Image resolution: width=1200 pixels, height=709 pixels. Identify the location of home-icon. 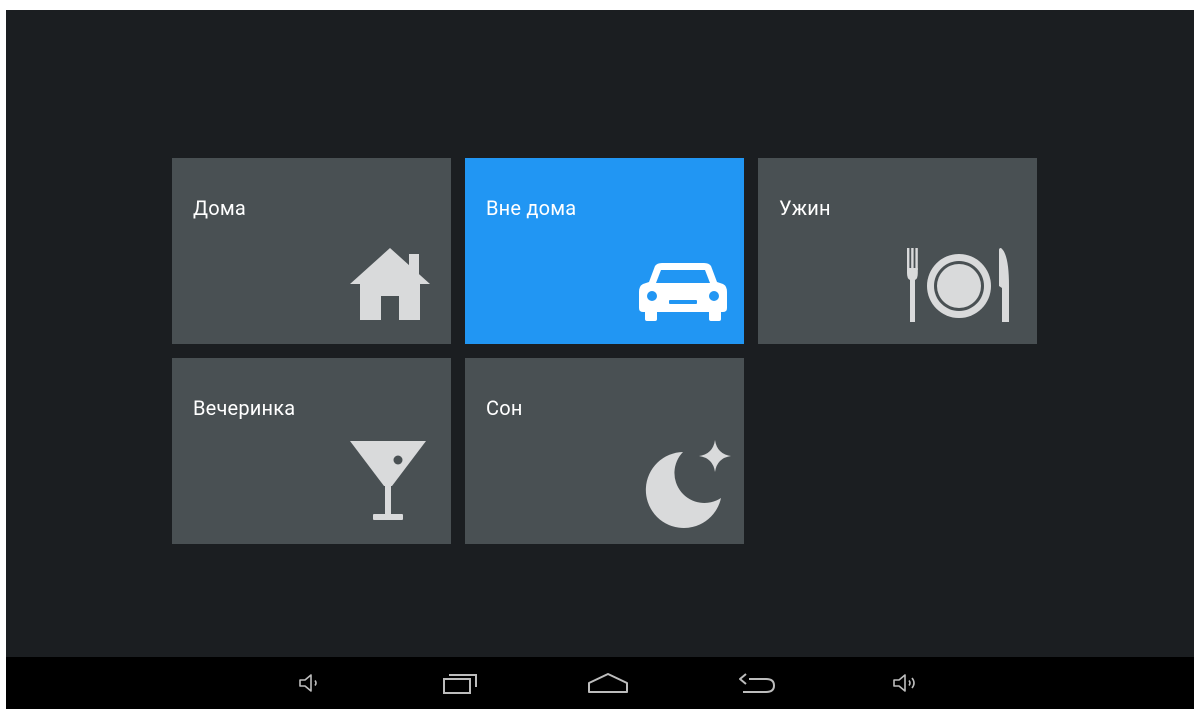
(390, 284).